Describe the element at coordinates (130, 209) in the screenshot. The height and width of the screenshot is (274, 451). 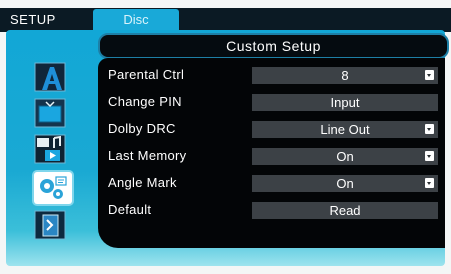
I see `default-label: Default` at that location.